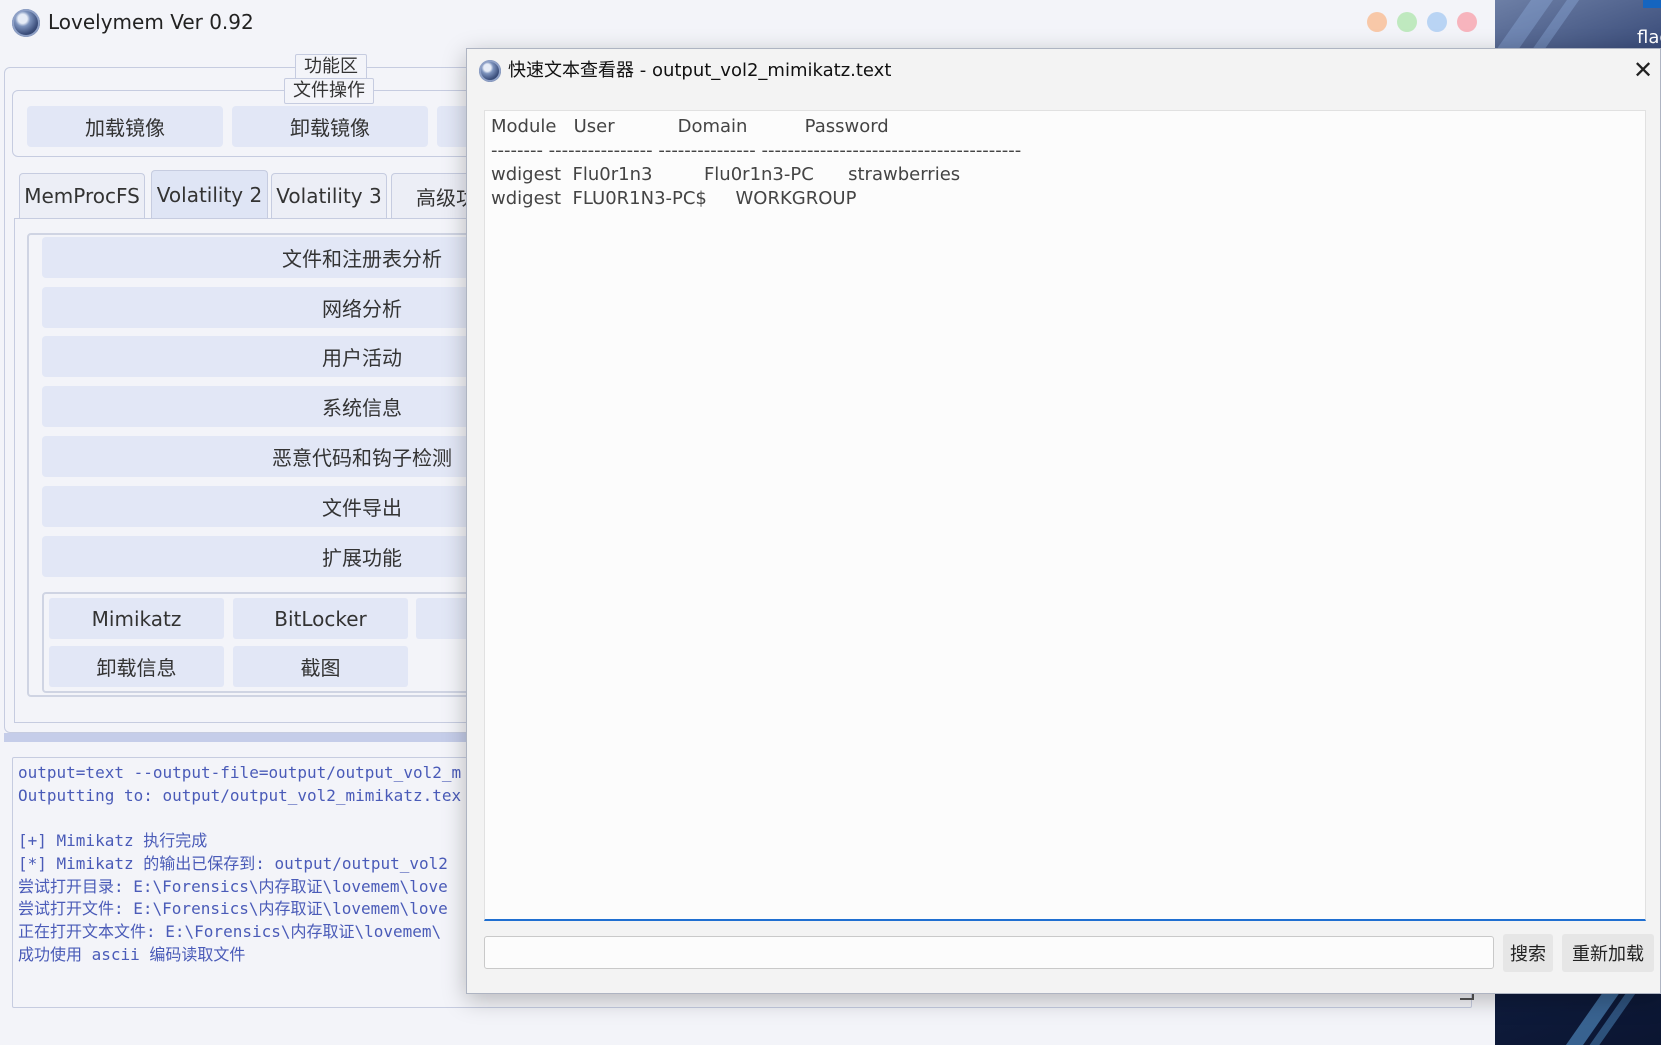 The image size is (1661, 1045). I want to click on minimize-dot-button, so click(1377, 22).